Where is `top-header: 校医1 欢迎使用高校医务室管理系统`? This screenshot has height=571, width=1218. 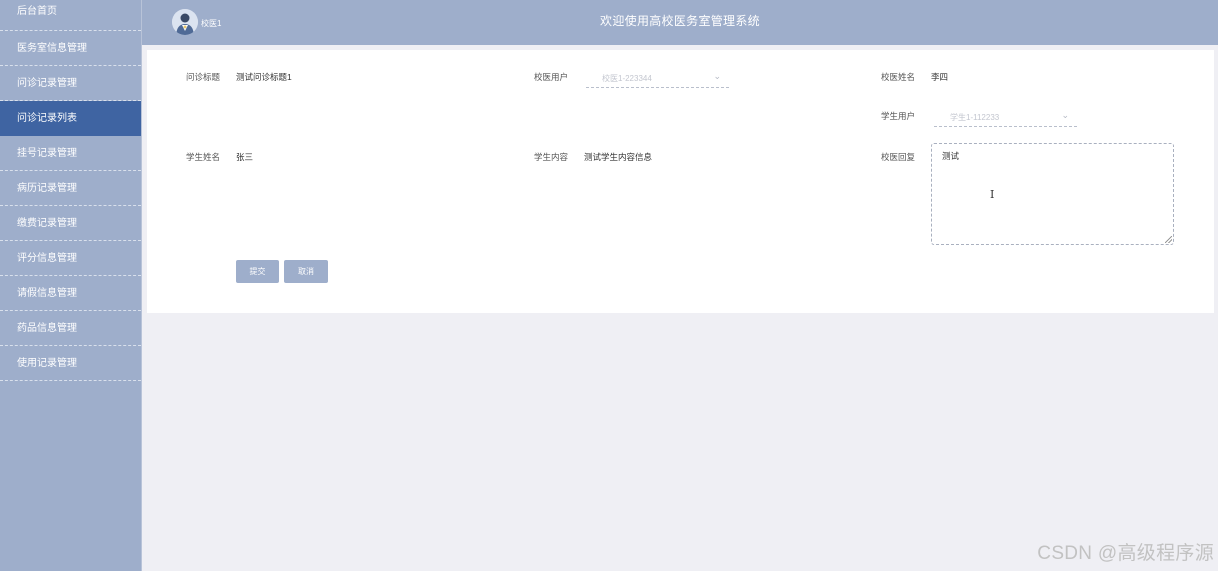
top-header: 校医1 欢迎使用高校医务室管理系统 is located at coordinates (680, 22).